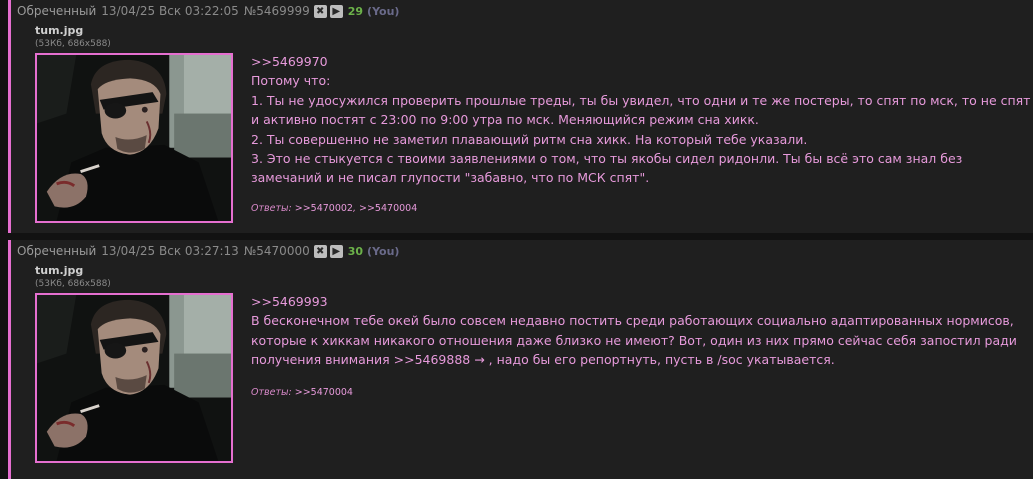 The image size is (1033, 479). What do you see at coordinates (291, 81) in the screenshot?
I see `post-line: Потому что:` at bounding box center [291, 81].